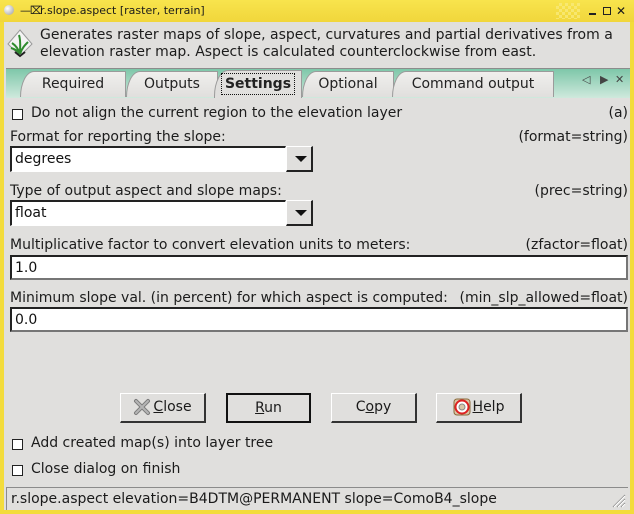 This screenshot has height=514, width=634. What do you see at coordinates (568, 11) in the screenshot?
I see `titlebar-decoration` at bounding box center [568, 11].